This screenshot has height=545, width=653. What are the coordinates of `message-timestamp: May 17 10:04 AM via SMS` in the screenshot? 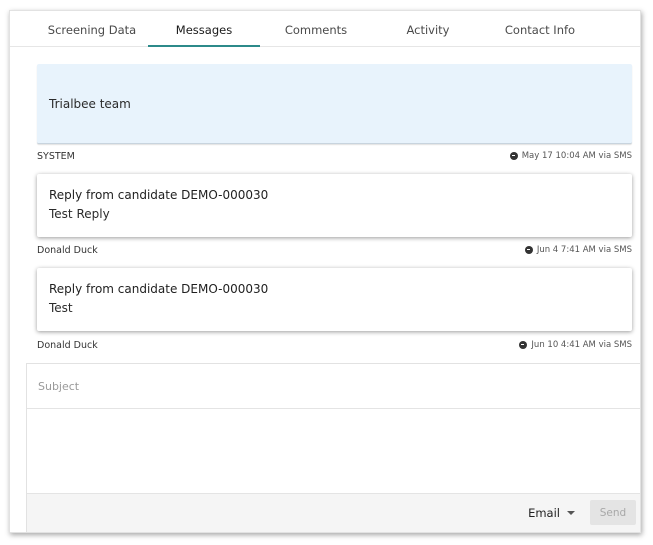 It's located at (576, 156).